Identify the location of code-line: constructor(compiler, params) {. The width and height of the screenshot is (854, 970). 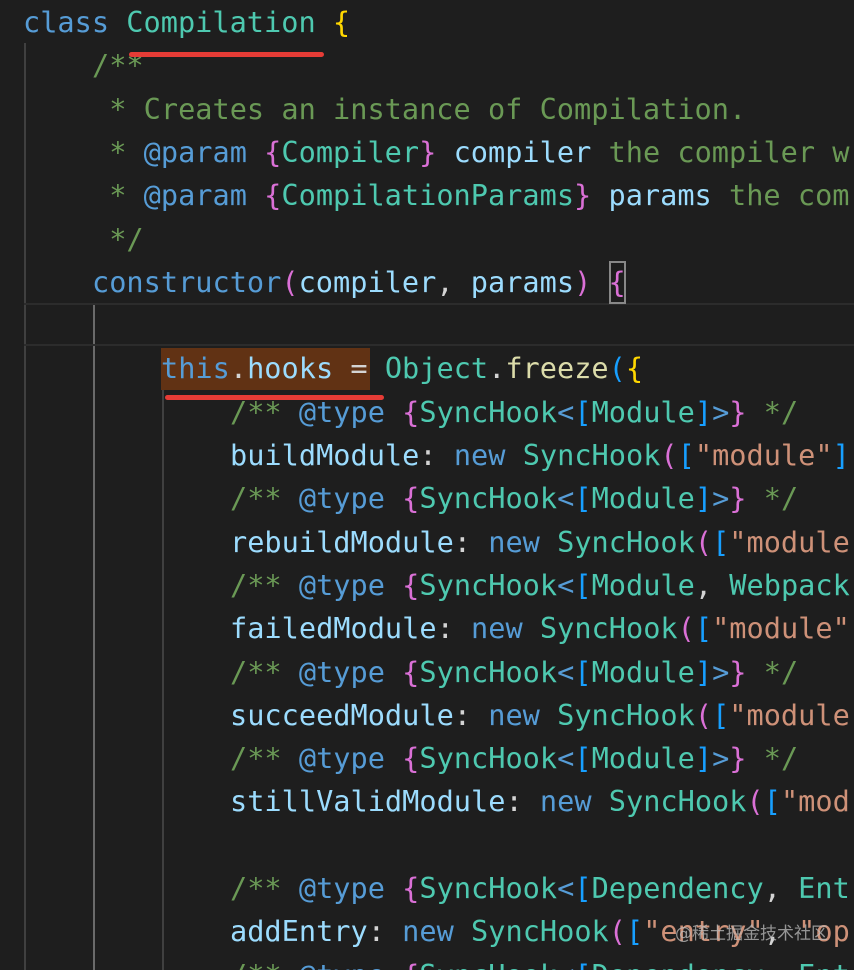
(359, 282).